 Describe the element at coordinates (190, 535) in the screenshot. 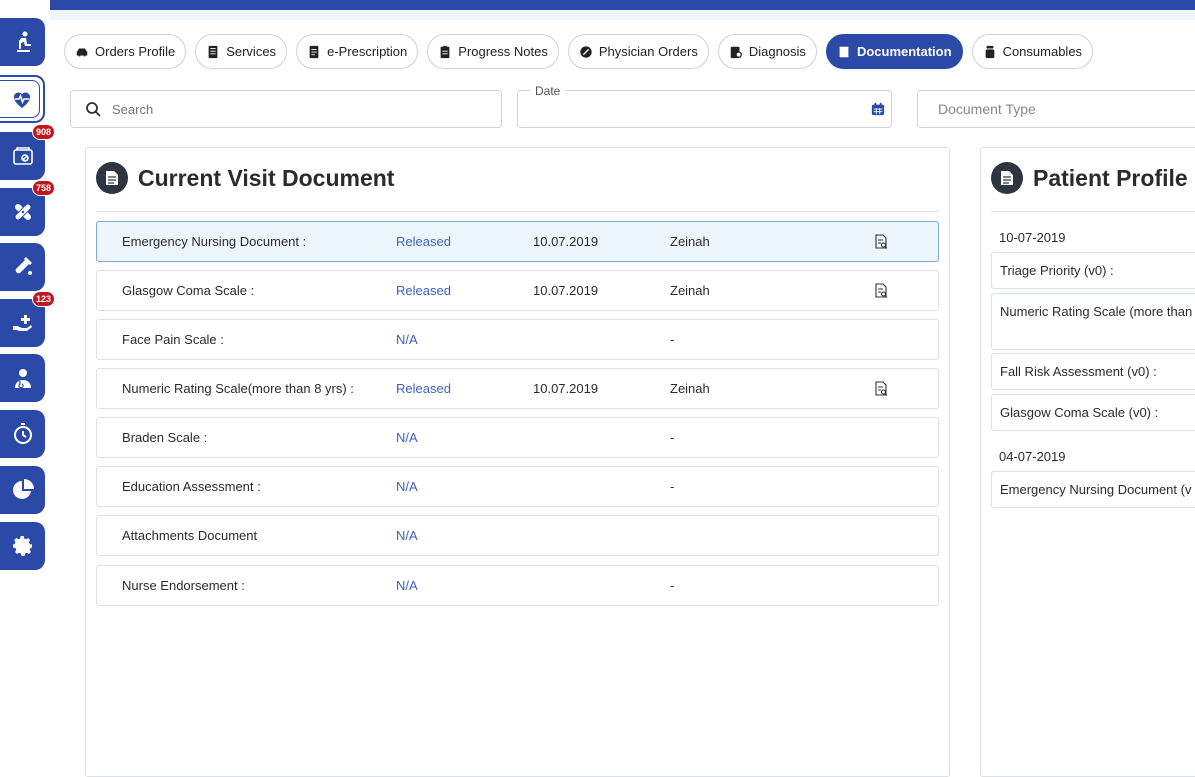

I see `document-name: Attachments Document` at that location.